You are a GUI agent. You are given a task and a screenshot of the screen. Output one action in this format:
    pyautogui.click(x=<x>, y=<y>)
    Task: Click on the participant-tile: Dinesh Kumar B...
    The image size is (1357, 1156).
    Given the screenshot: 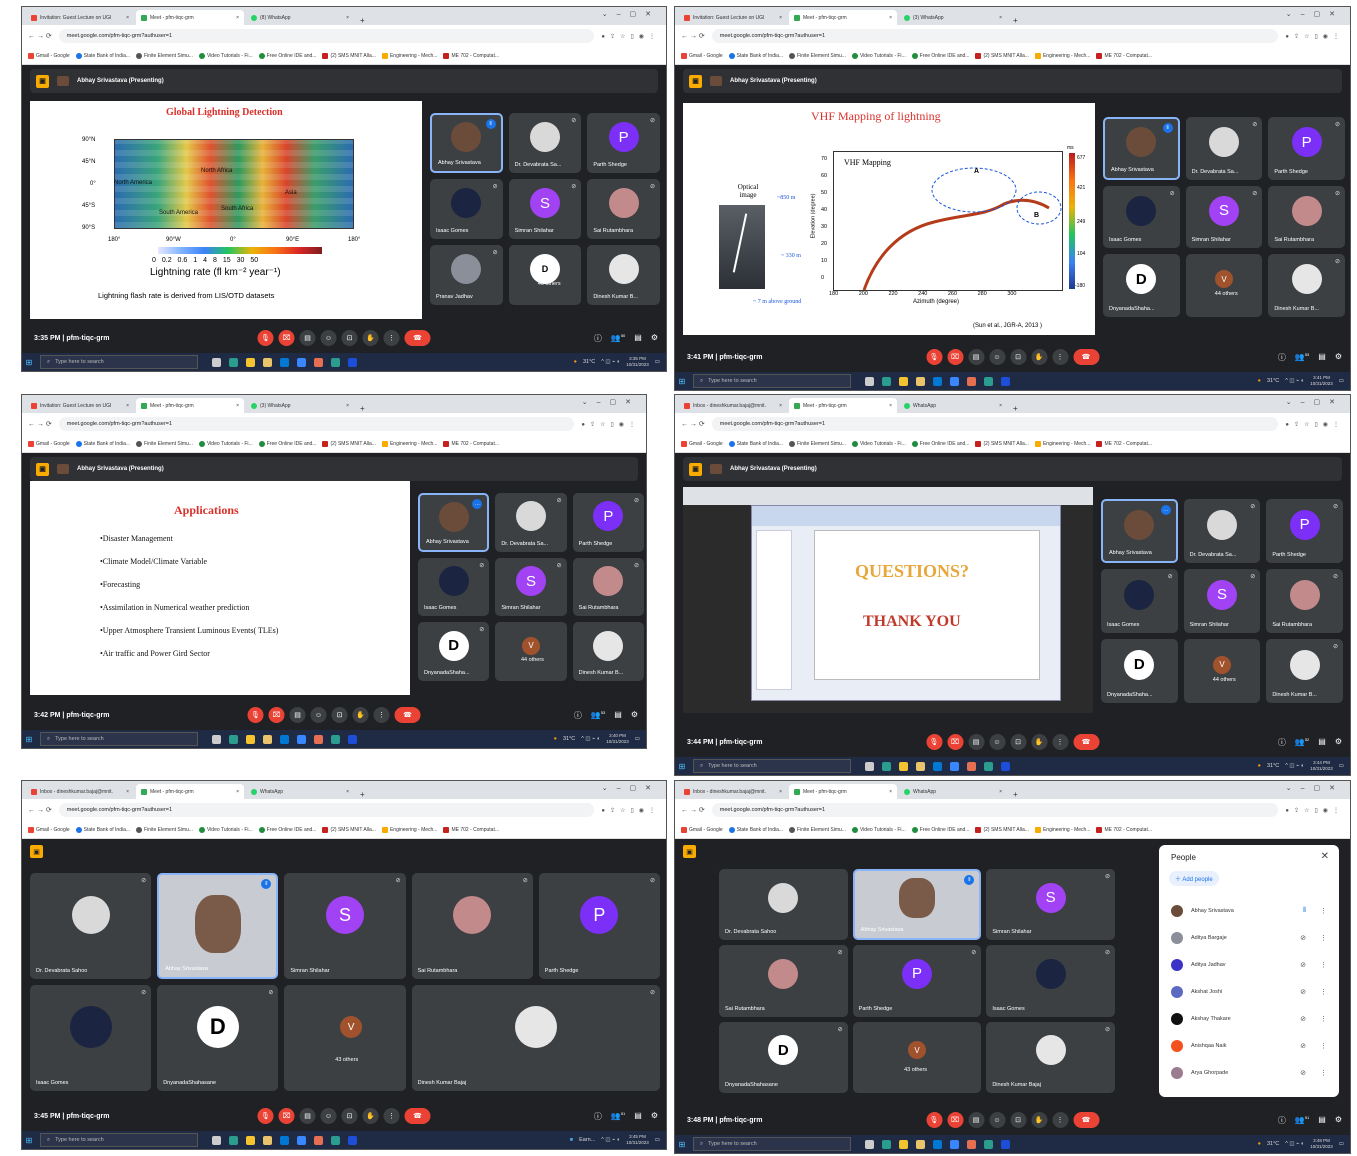 What is the action you would take?
    pyautogui.click(x=608, y=651)
    